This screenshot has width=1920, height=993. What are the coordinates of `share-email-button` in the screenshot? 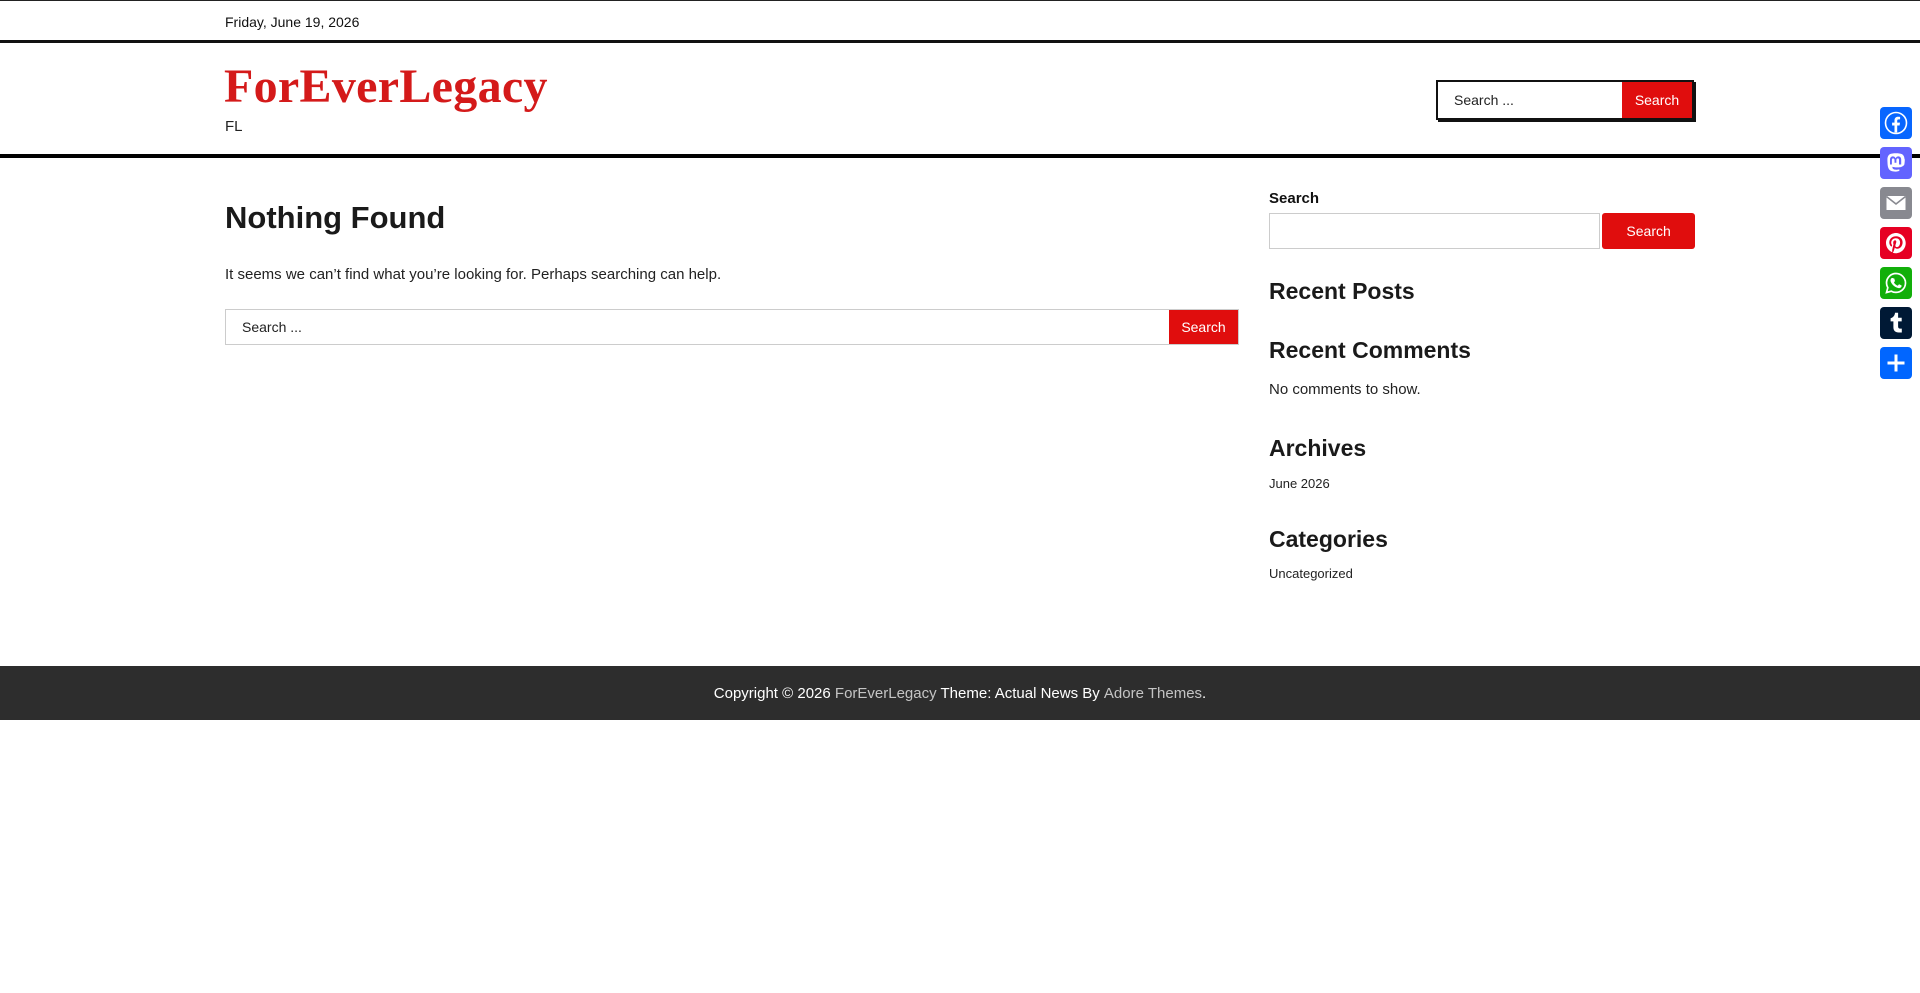 It's located at (1896, 203).